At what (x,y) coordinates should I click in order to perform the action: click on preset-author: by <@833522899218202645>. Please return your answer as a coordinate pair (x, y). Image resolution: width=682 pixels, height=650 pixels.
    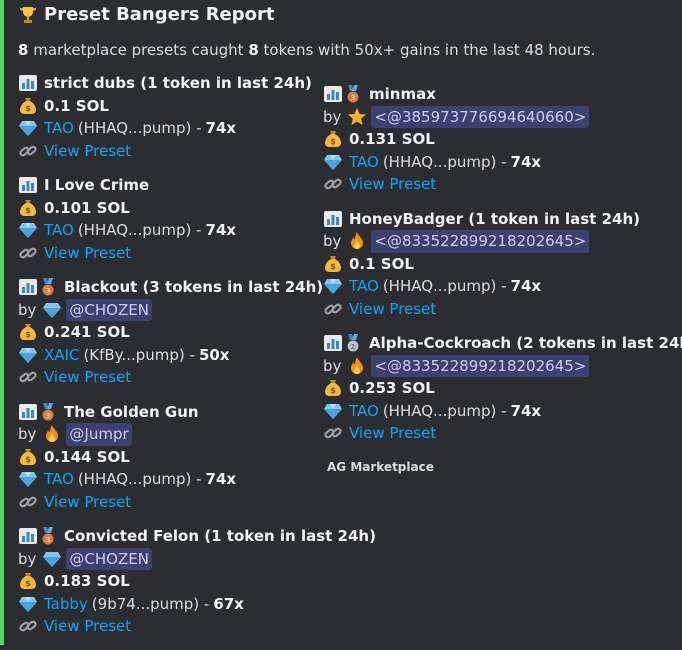
    Looking at the image, I should click on (502, 241).